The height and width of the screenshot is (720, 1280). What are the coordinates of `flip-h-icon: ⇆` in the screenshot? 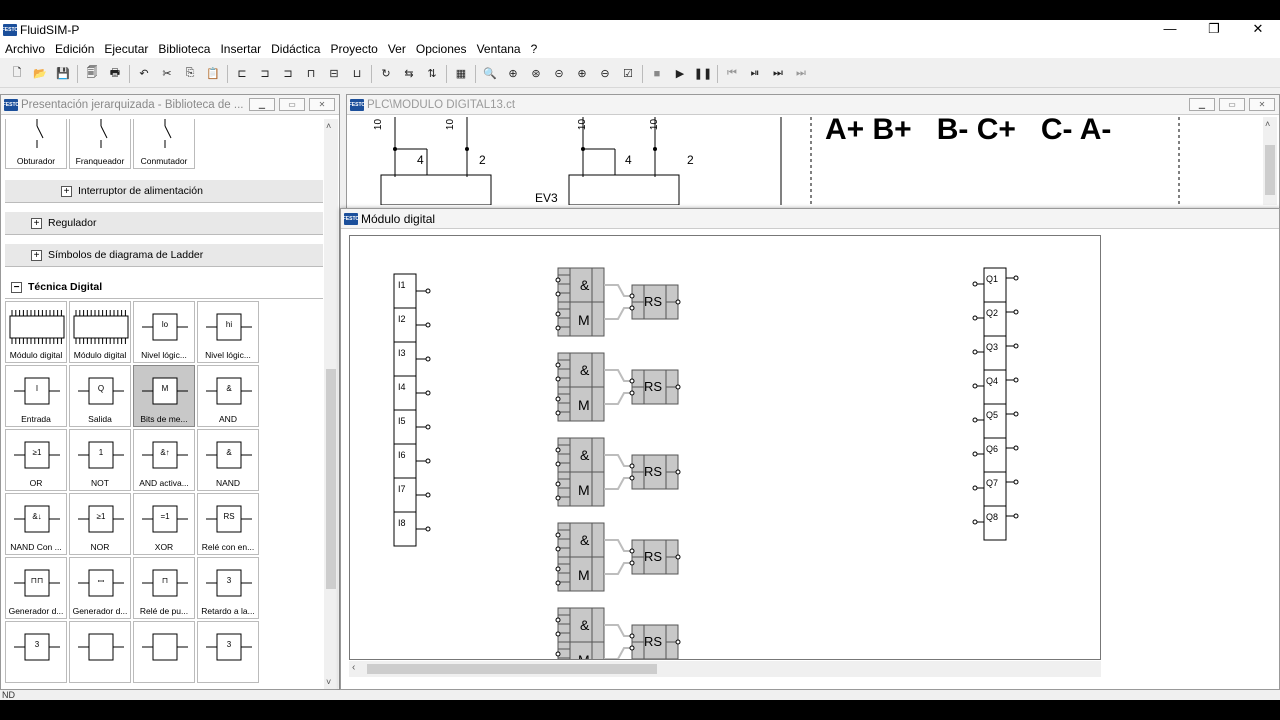 It's located at (409, 74).